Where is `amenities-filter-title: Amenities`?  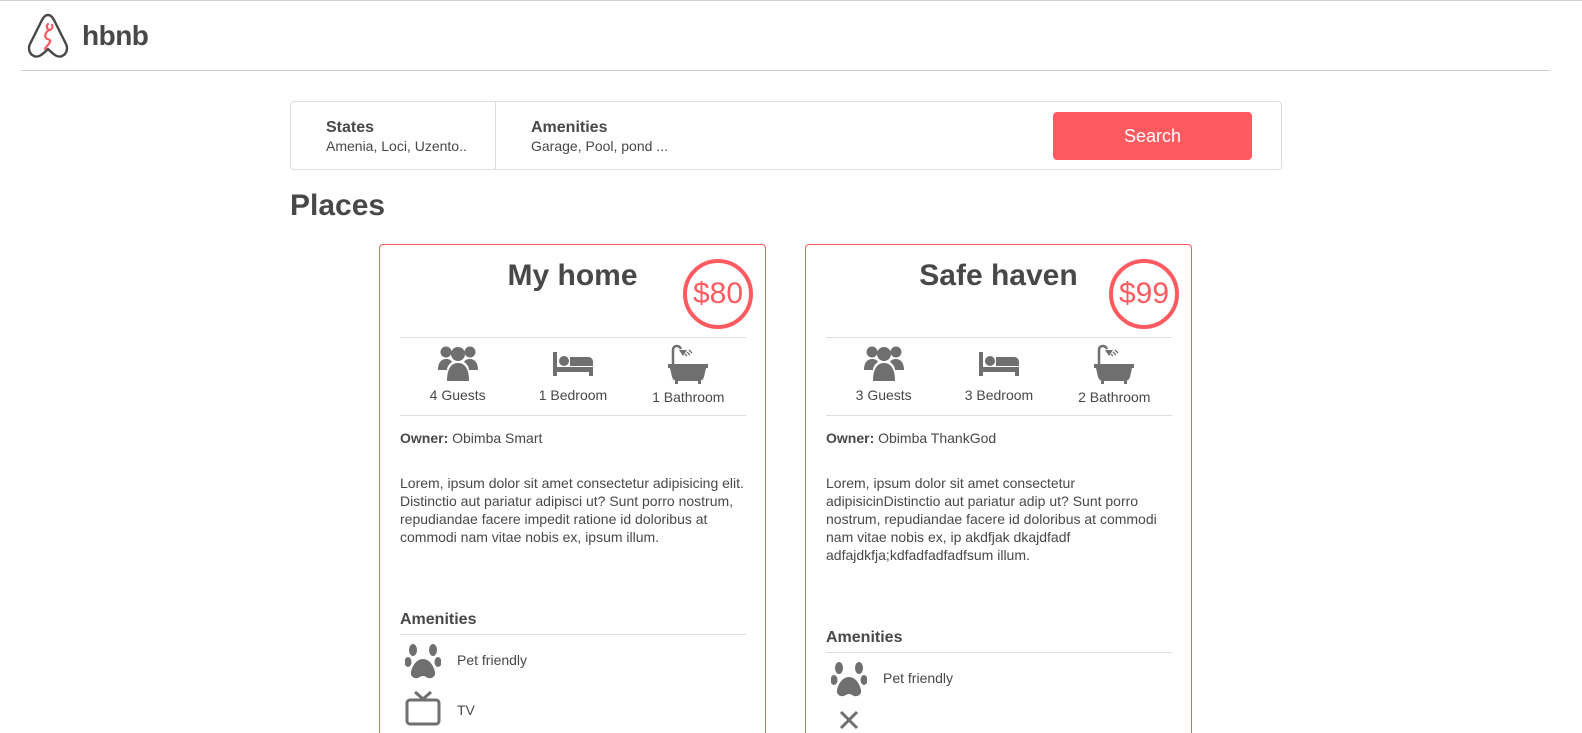 amenities-filter-title: Amenities is located at coordinates (569, 127).